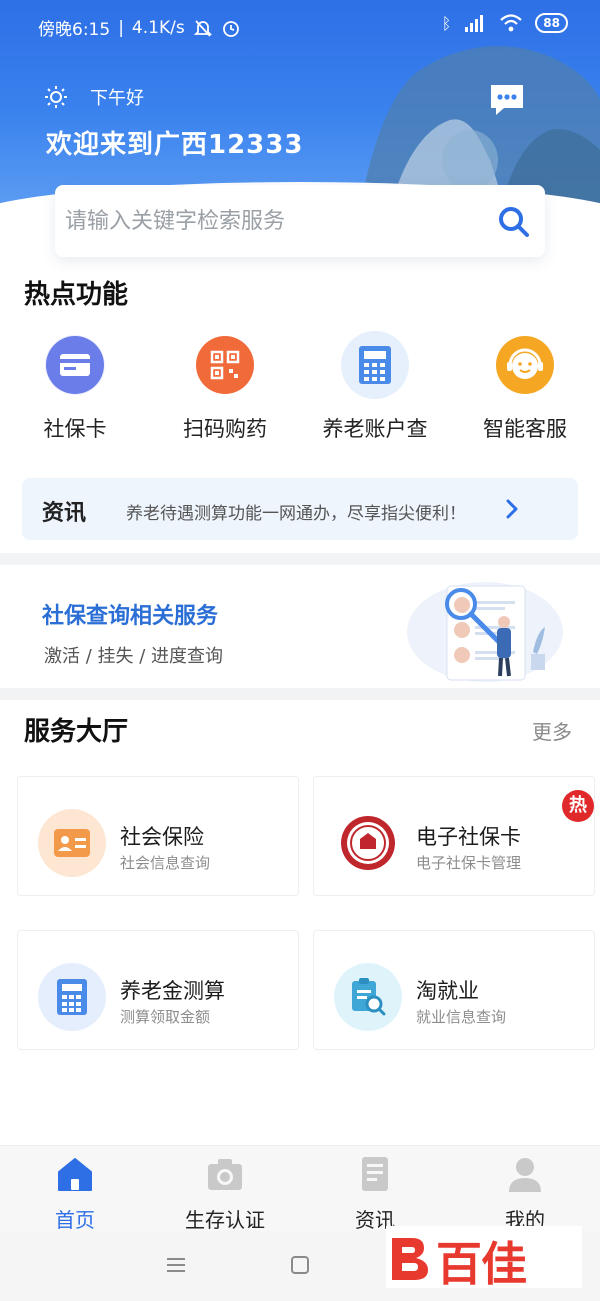 This screenshot has width=600, height=1301. Describe the element at coordinates (375, 1174) in the screenshot. I see `news-icon` at that location.